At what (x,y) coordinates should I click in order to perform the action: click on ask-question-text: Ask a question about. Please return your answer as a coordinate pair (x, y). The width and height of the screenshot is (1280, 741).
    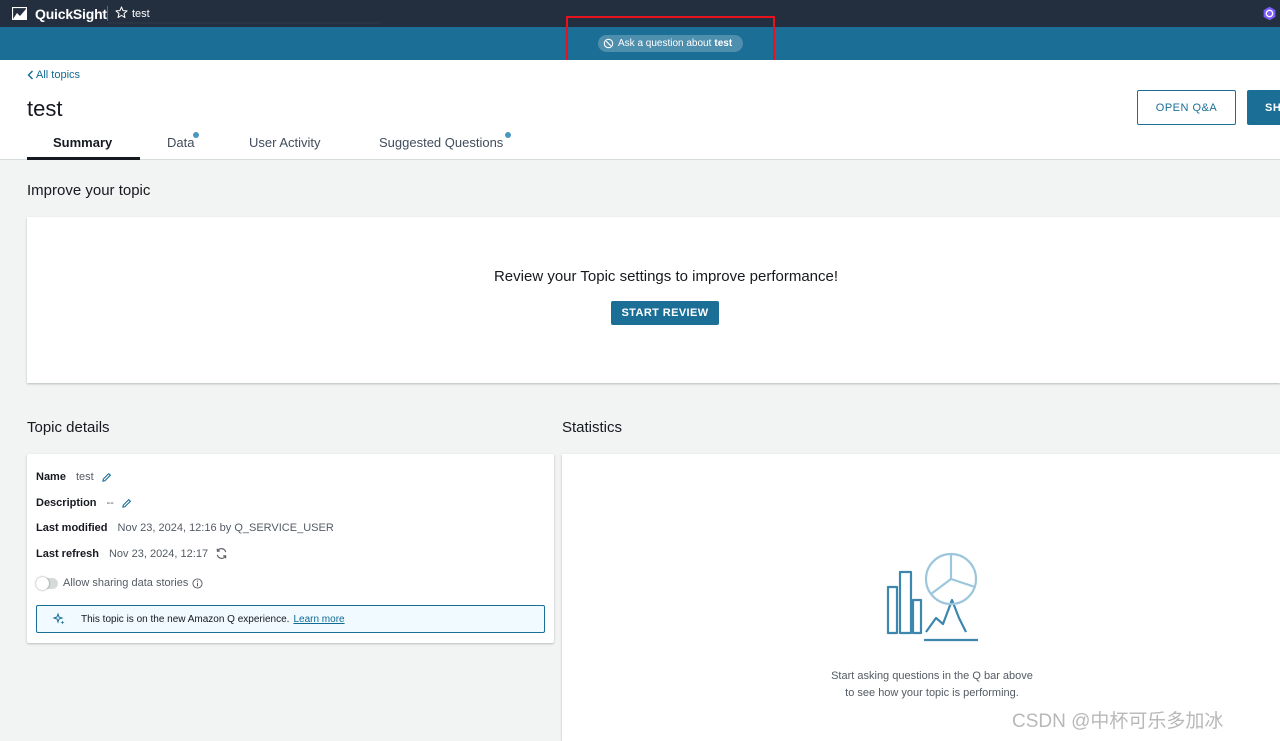
    Looking at the image, I should click on (665, 43).